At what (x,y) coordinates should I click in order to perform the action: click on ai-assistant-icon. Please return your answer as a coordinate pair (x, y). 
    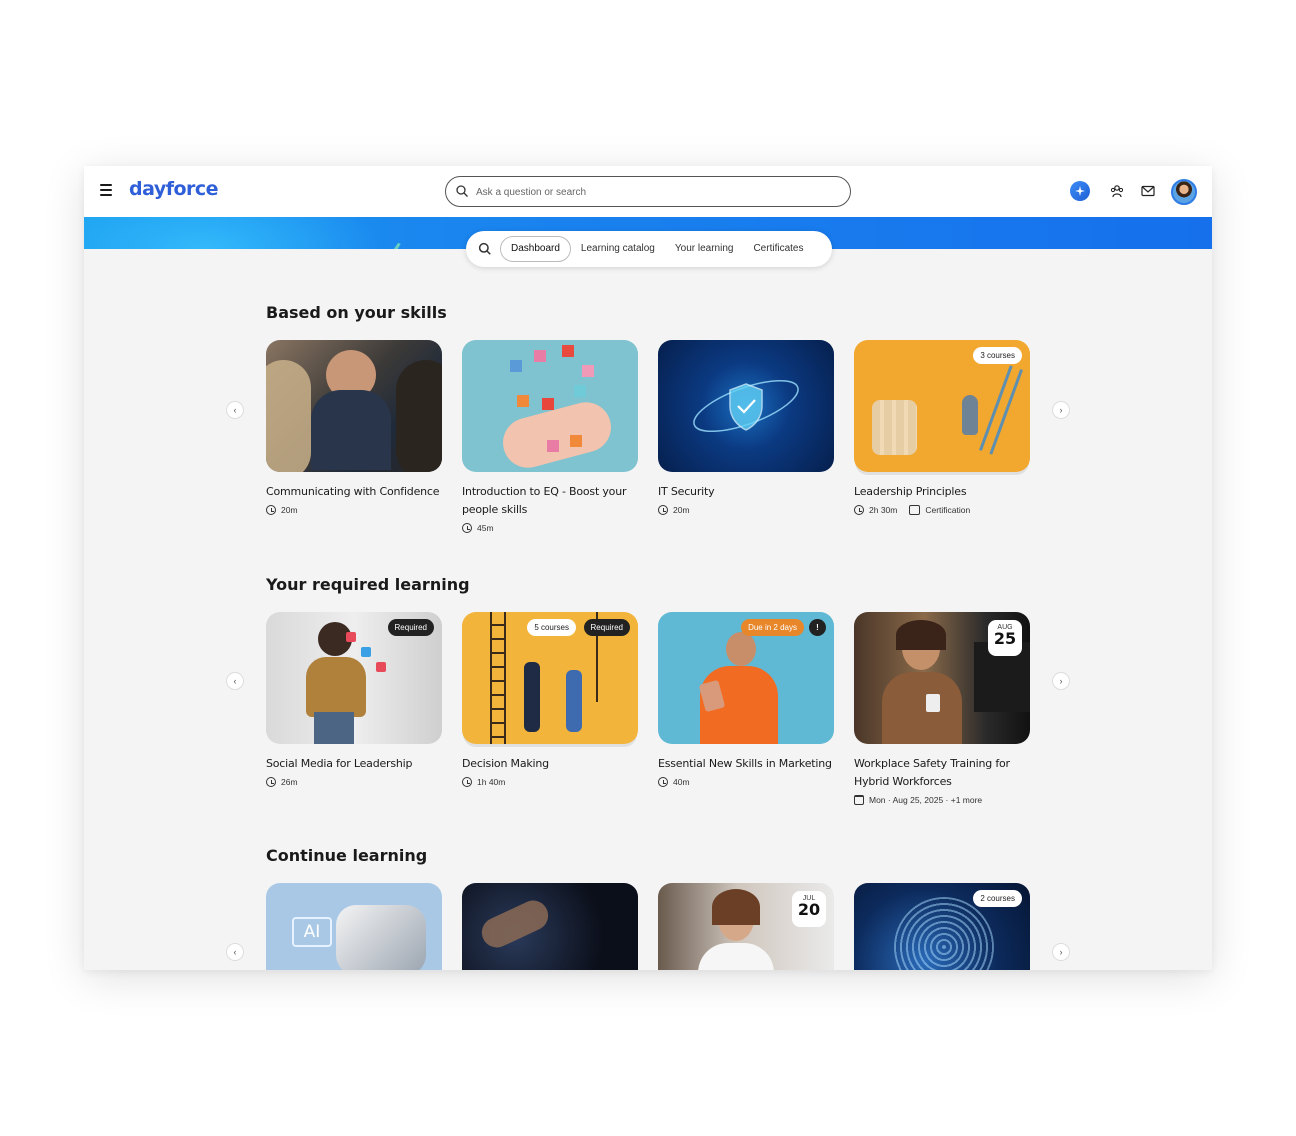
    Looking at the image, I should click on (1080, 191).